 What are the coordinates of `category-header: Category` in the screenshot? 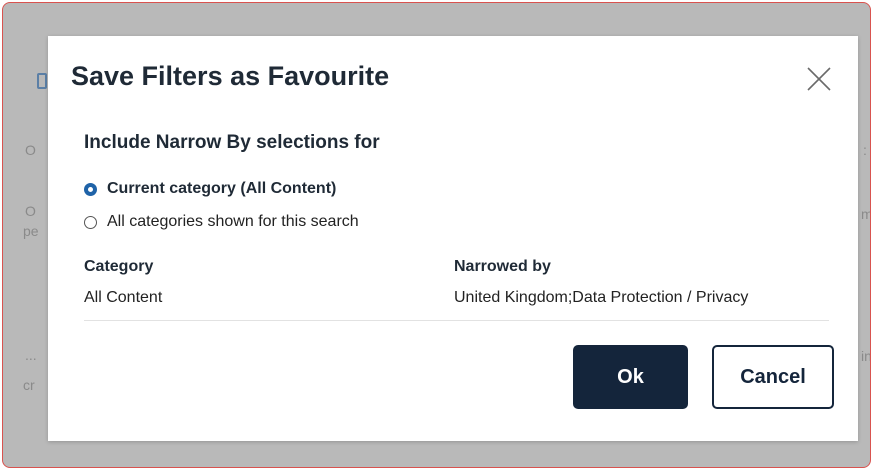 It's located at (119, 266).